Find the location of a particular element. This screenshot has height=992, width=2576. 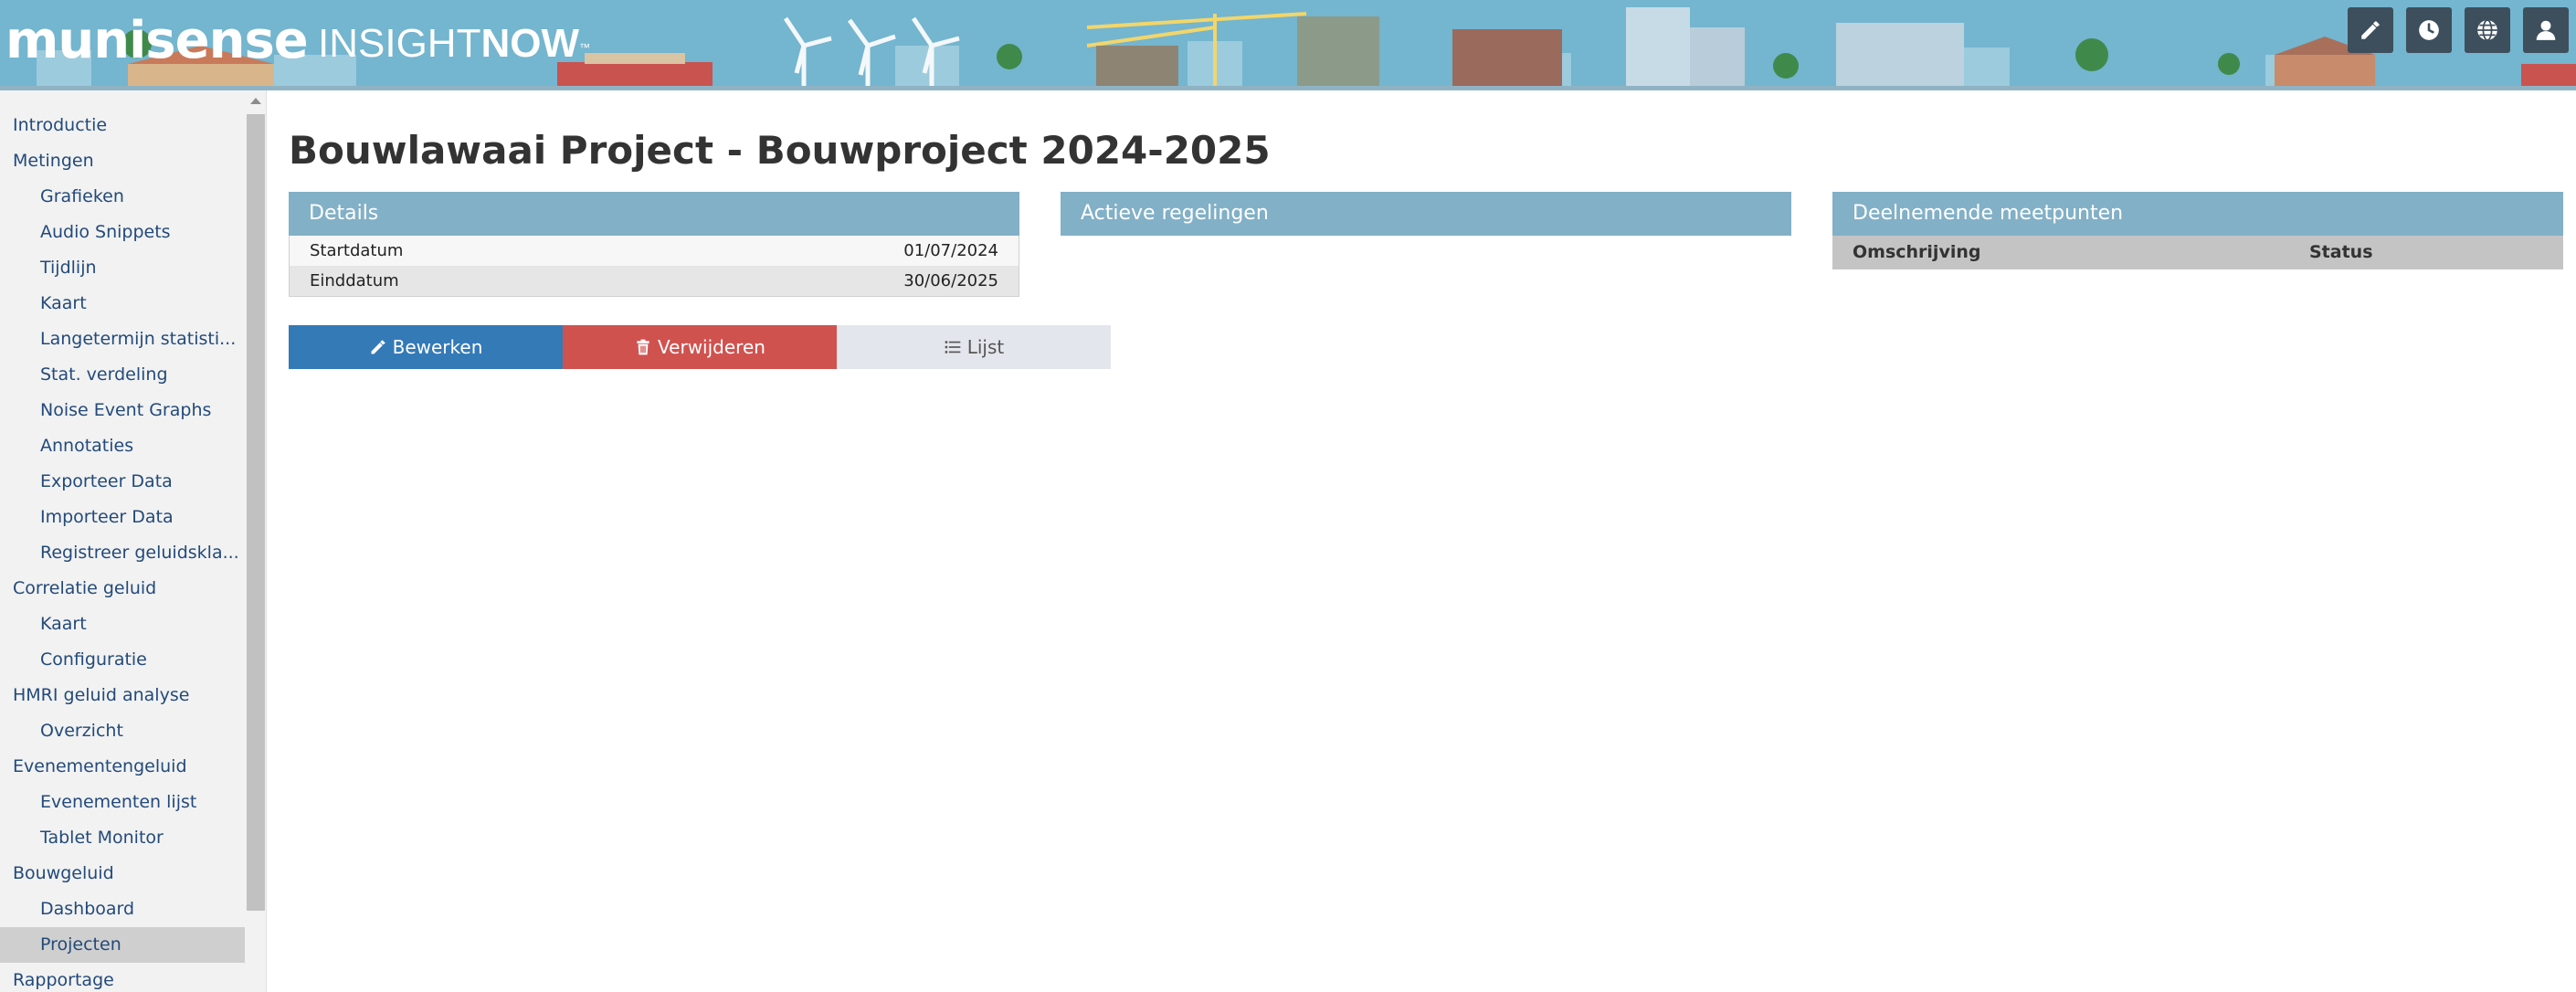

trademark-symbol: ™ is located at coordinates (584, 47).